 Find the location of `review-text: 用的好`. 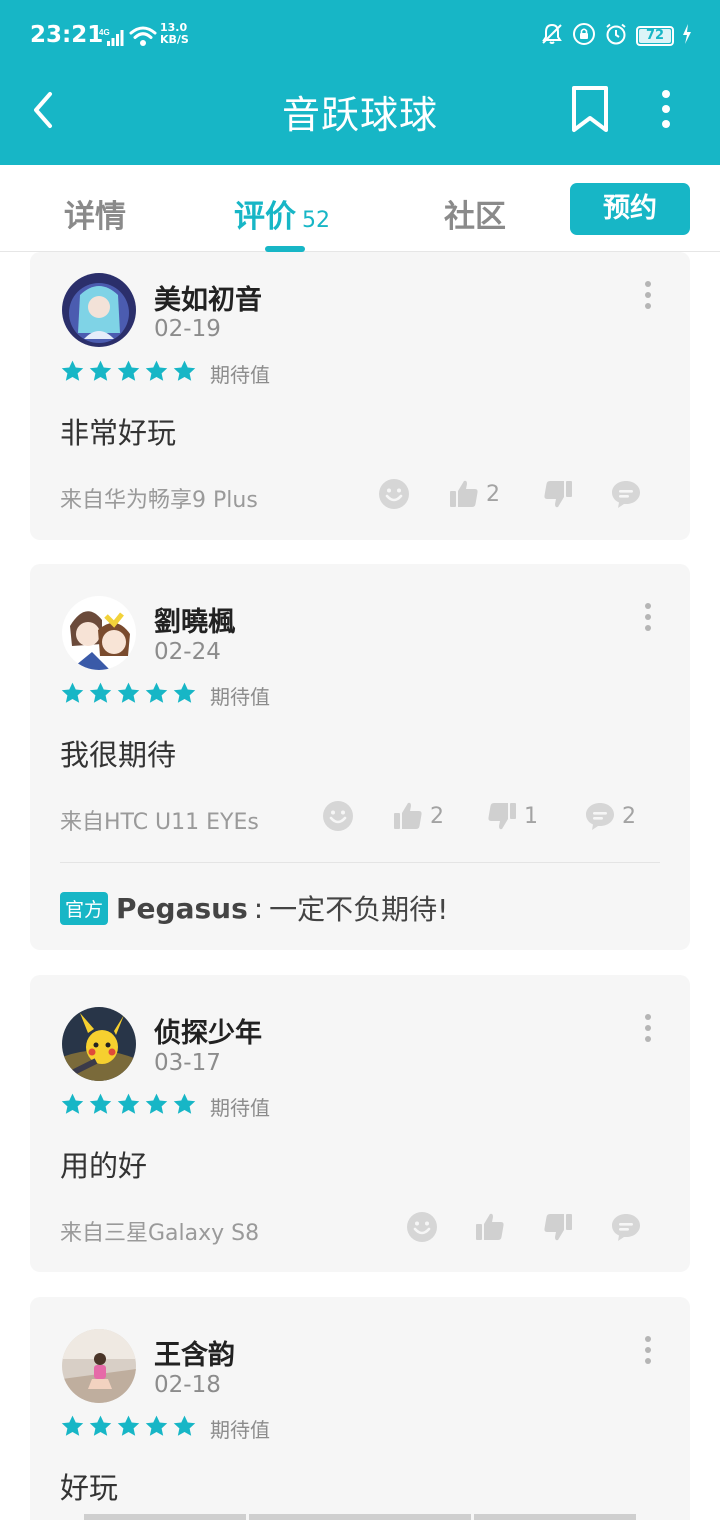

review-text: 用的好 is located at coordinates (104, 1166).